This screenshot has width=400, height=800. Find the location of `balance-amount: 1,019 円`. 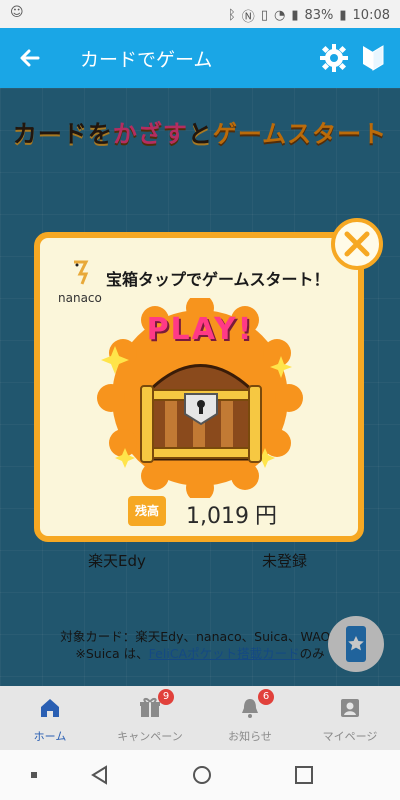

balance-amount: 1,019 円 is located at coordinates (231, 514).